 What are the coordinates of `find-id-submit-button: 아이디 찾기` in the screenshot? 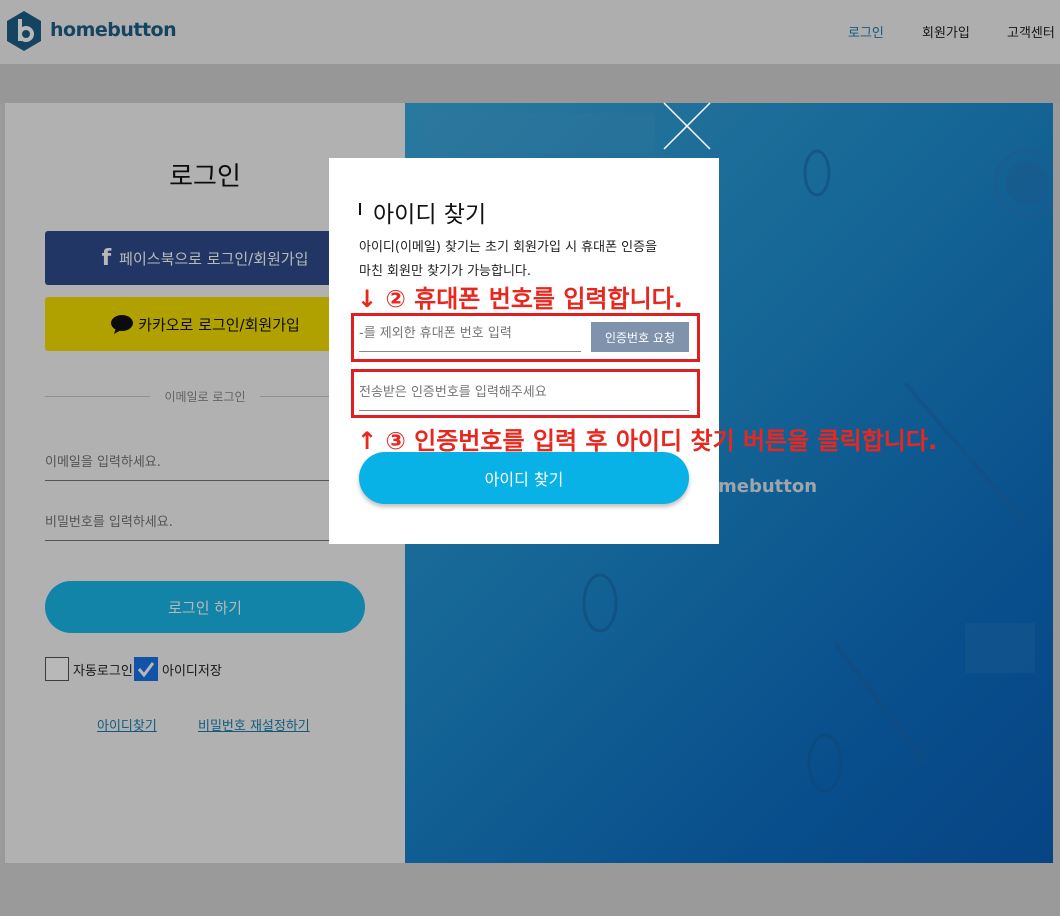 It's located at (524, 478).